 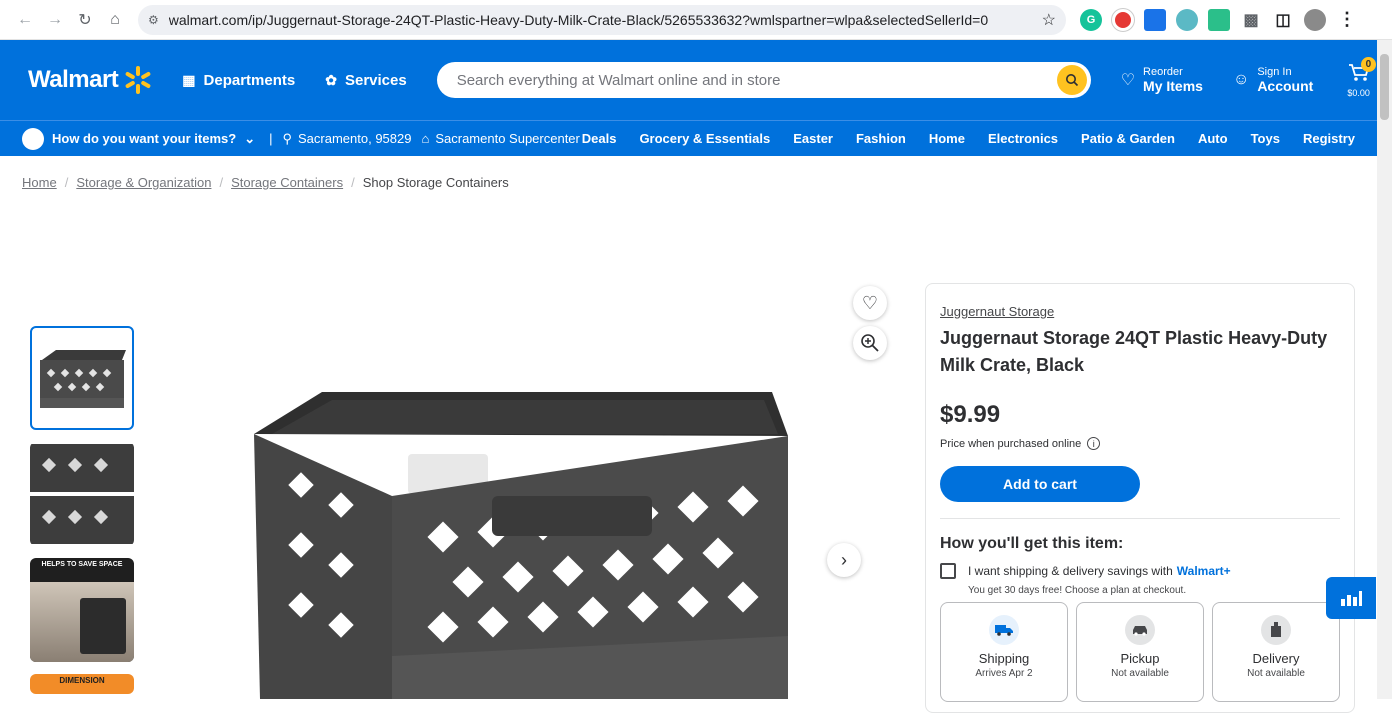 I want to click on heart-icon: ♡, so click(x=1128, y=80).